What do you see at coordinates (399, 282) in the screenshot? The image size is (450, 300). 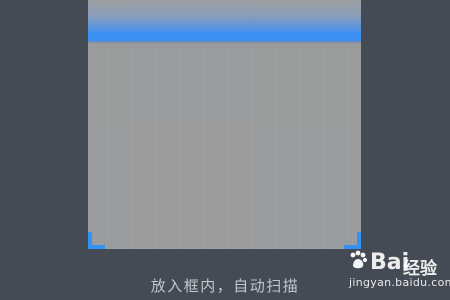 I see `watermark-domain: jingyan.baidu.com` at bounding box center [399, 282].